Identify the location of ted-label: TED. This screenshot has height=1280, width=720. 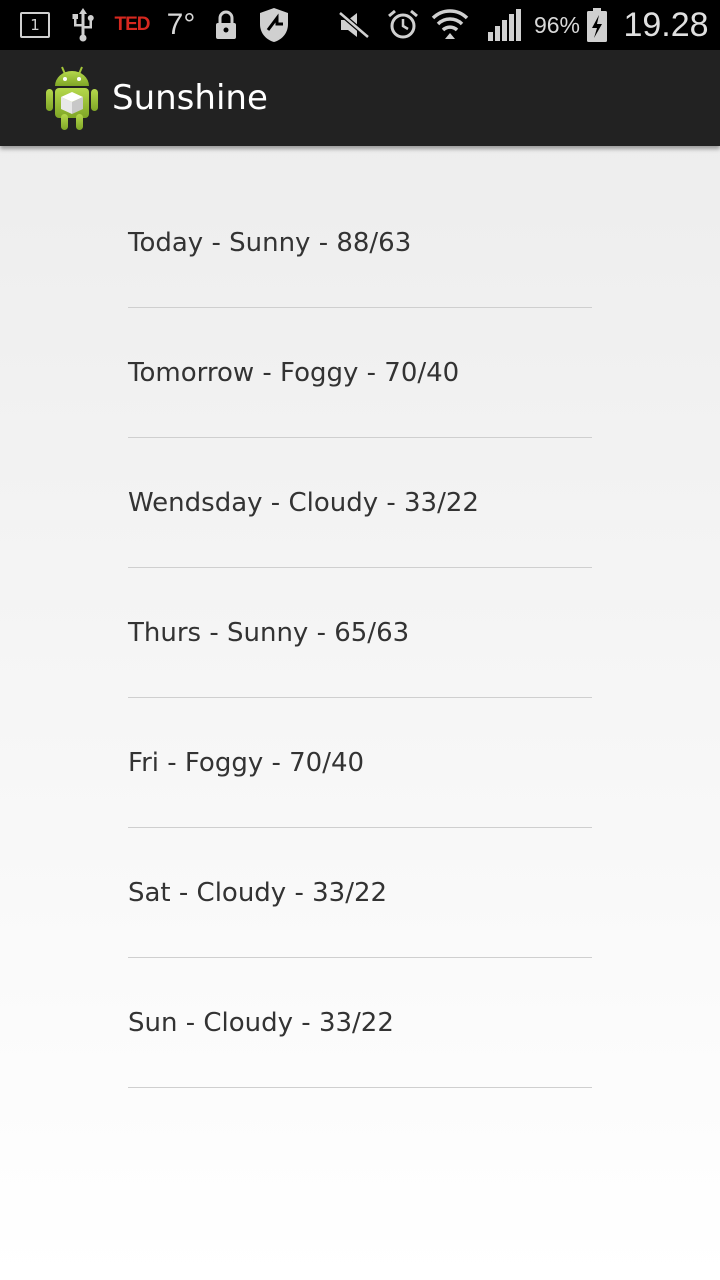
(132, 24).